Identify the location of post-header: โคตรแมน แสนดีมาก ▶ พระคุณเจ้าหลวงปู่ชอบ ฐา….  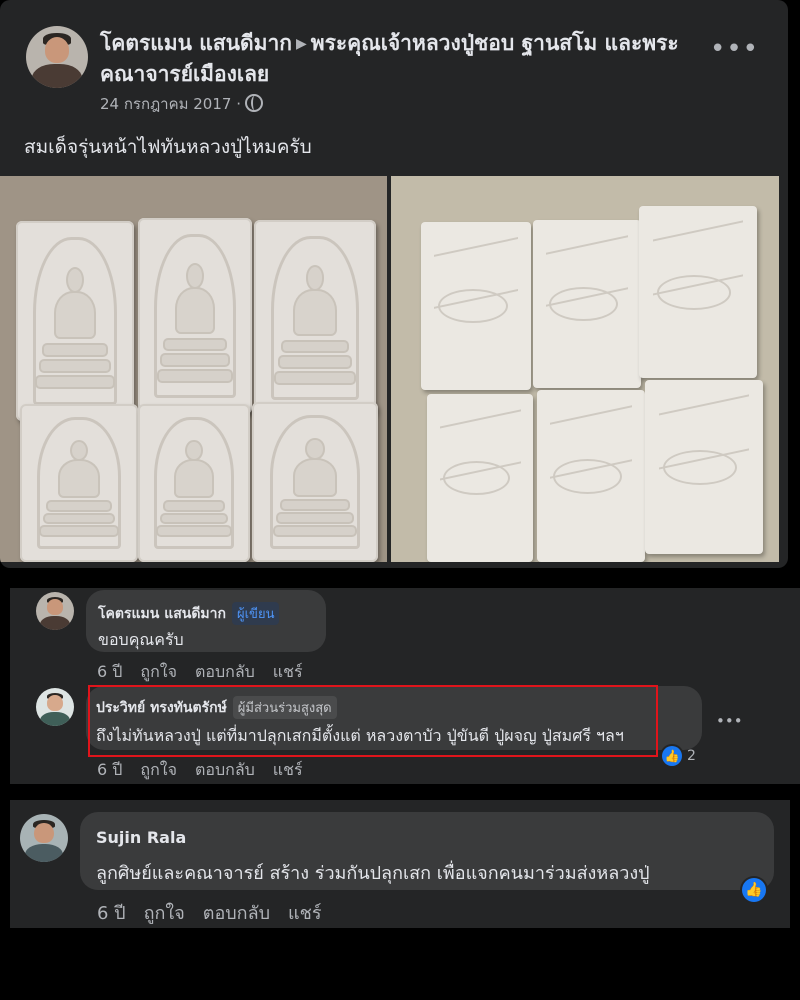
(400, 58).